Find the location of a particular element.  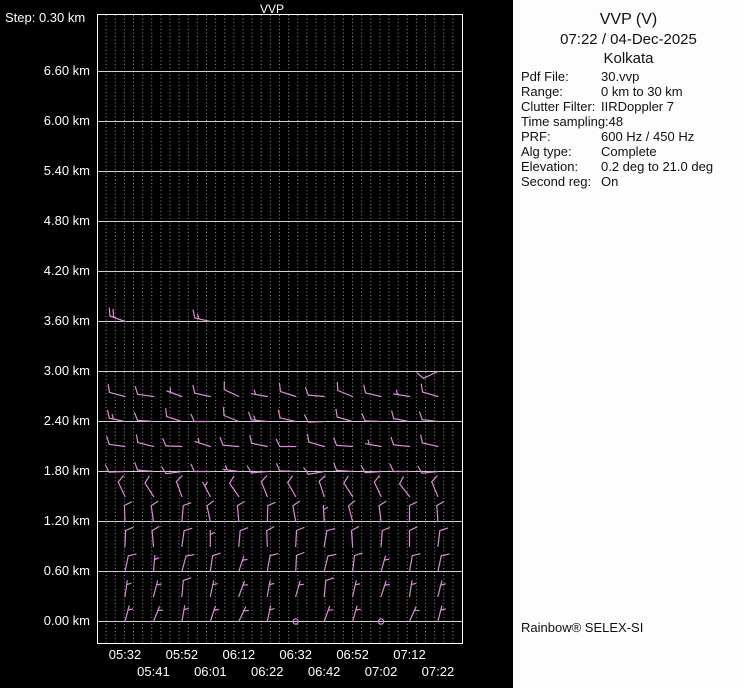

parameter-row: PRF: 600 Hz / 450 Hz is located at coordinates (631, 136).